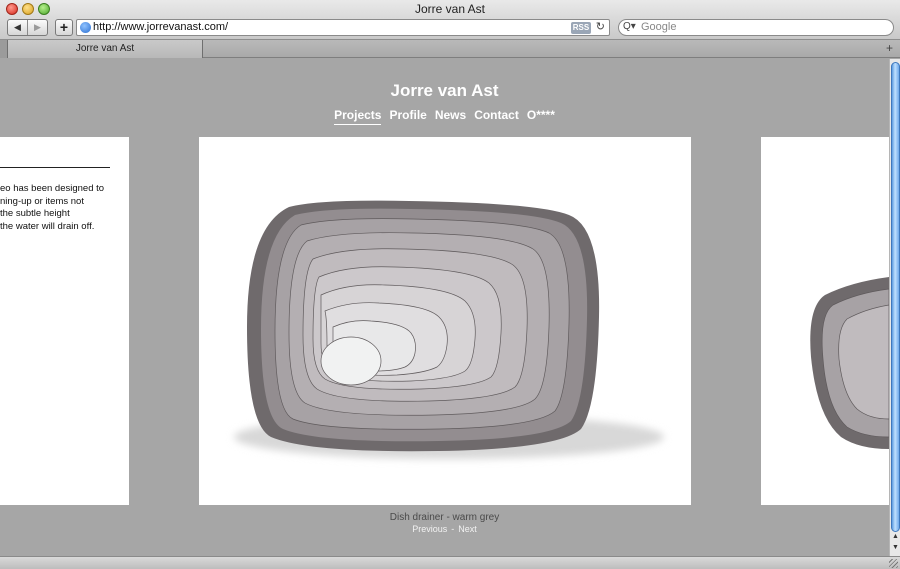  What do you see at coordinates (52, 188) in the screenshot?
I see `description-line: eo has been designed to` at bounding box center [52, 188].